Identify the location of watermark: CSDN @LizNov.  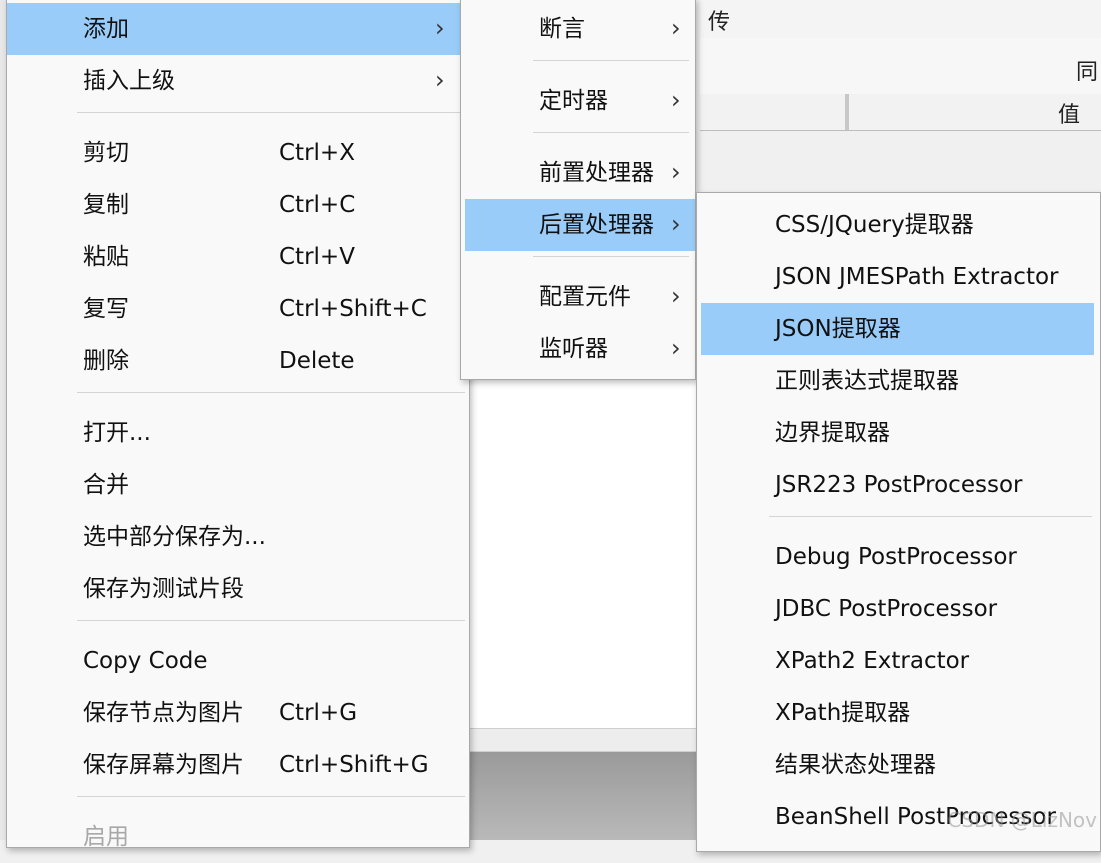
(1022, 820).